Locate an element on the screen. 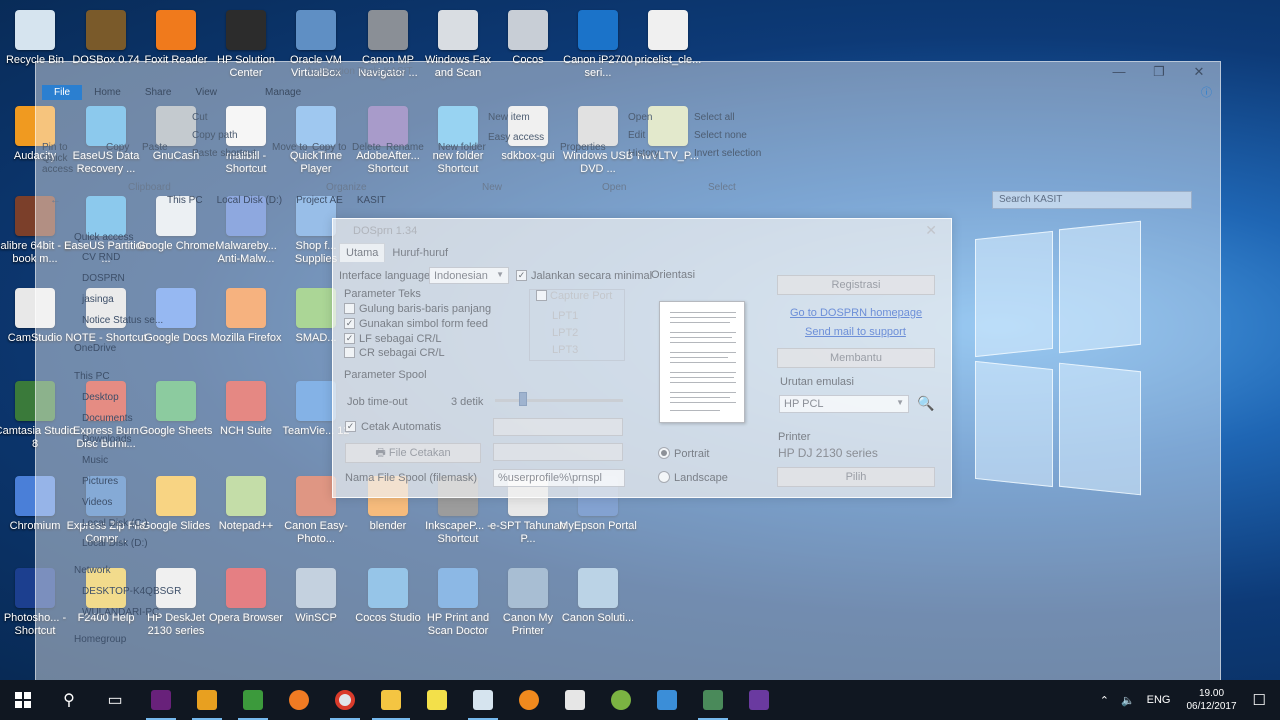  search-input: Search KASIT is located at coordinates (1092, 200).